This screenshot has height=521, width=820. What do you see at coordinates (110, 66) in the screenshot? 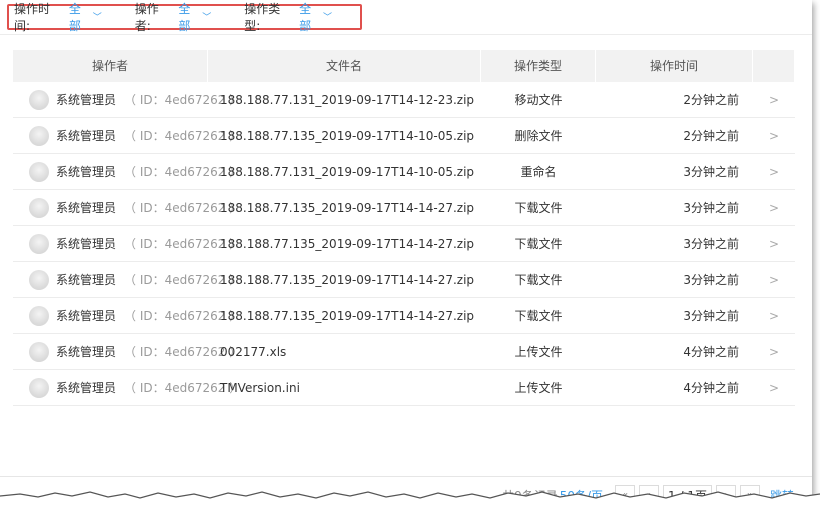
I see `header-operator: 操作者` at bounding box center [110, 66].